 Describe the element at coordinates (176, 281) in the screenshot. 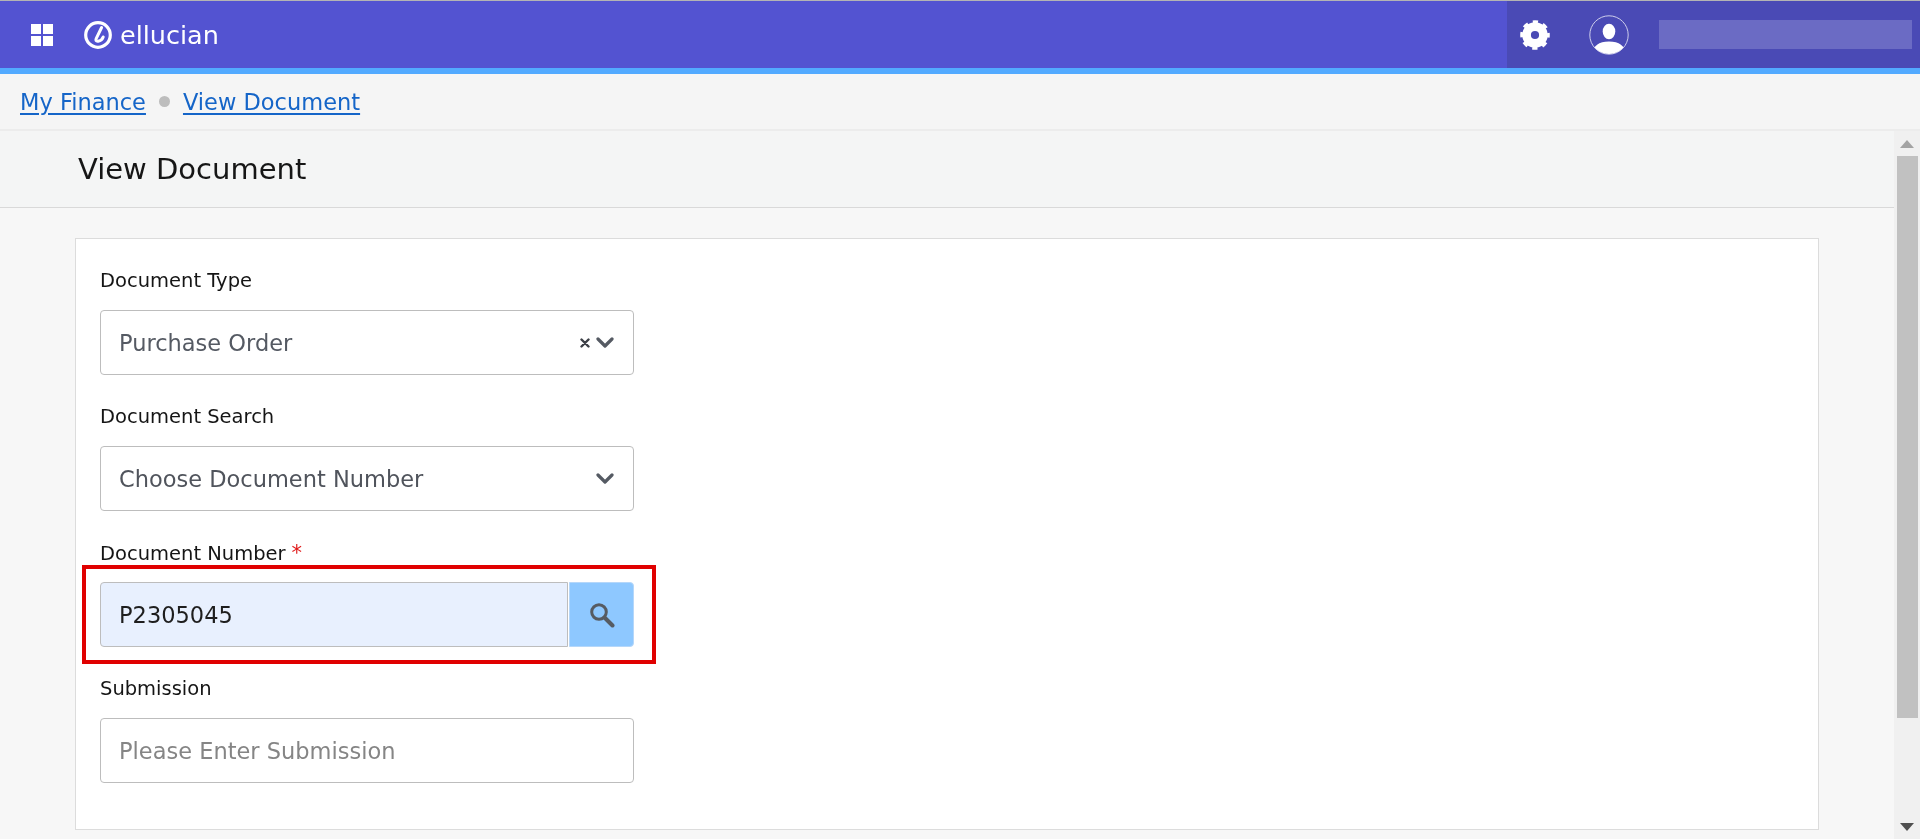

I see `field-label: Document Type` at that location.